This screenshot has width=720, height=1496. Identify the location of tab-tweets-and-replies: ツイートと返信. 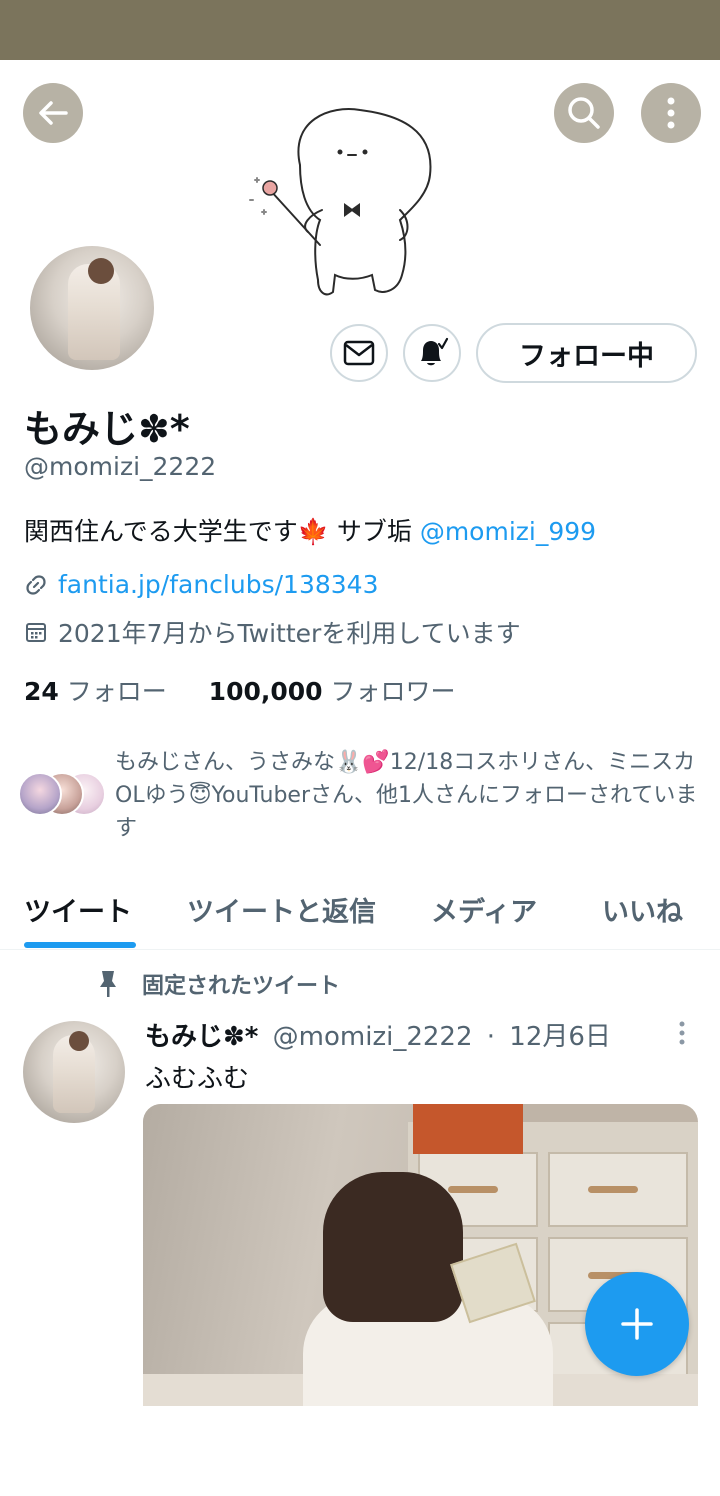
(281, 909).